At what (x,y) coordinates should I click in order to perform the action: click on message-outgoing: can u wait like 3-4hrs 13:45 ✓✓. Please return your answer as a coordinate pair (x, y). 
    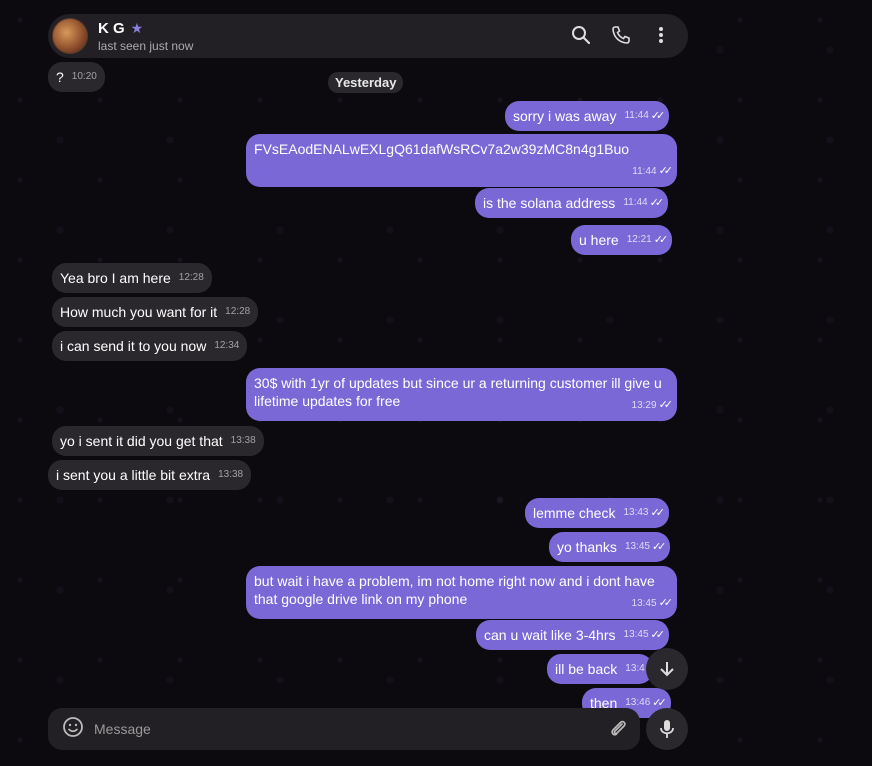
    Looking at the image, I should click on (572, 635).